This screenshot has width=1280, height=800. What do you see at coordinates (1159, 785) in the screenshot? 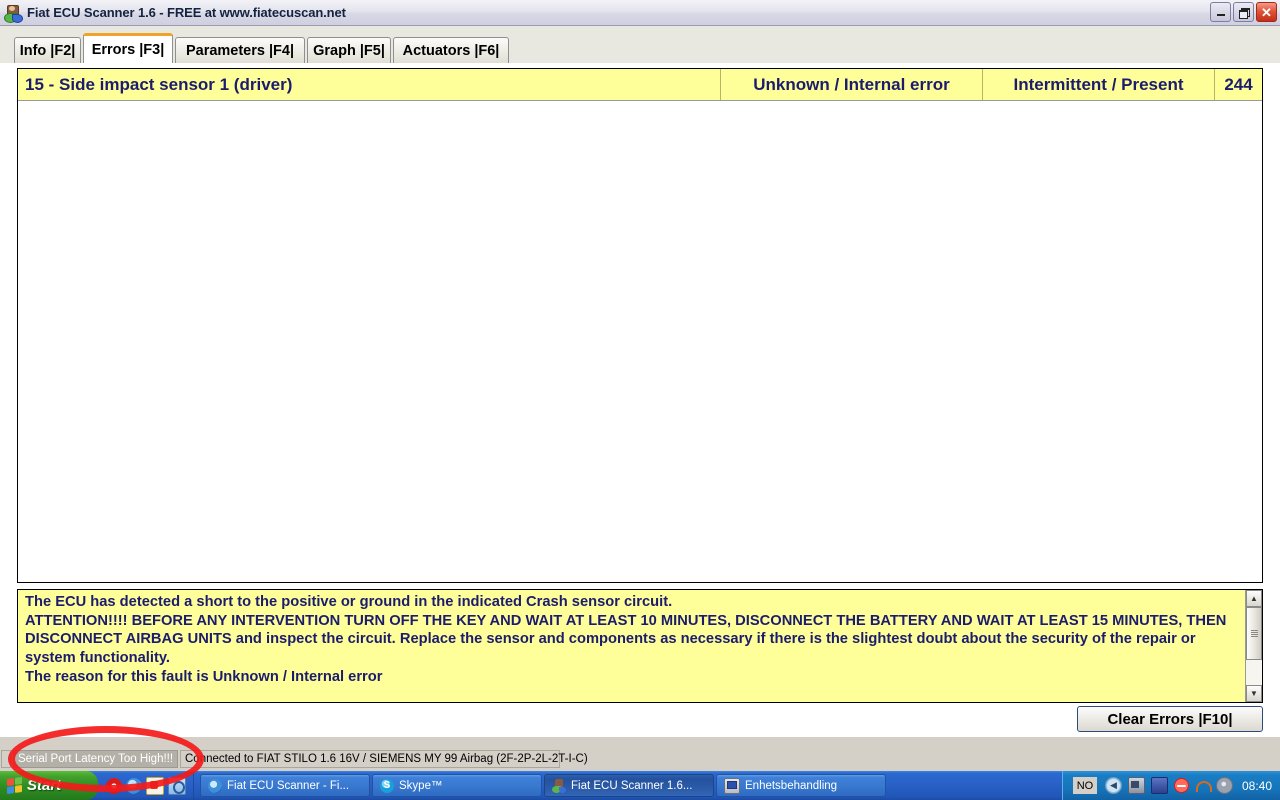
I see `battery-icon` at bounding box center [1159, 785].